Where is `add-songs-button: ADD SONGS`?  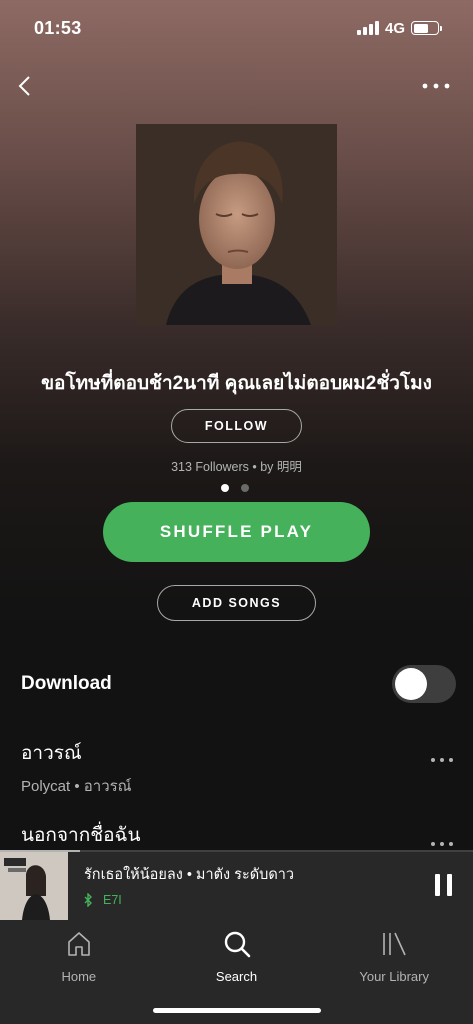 add-songs-button: ADD SONGS is located at coordinates (236, 603).